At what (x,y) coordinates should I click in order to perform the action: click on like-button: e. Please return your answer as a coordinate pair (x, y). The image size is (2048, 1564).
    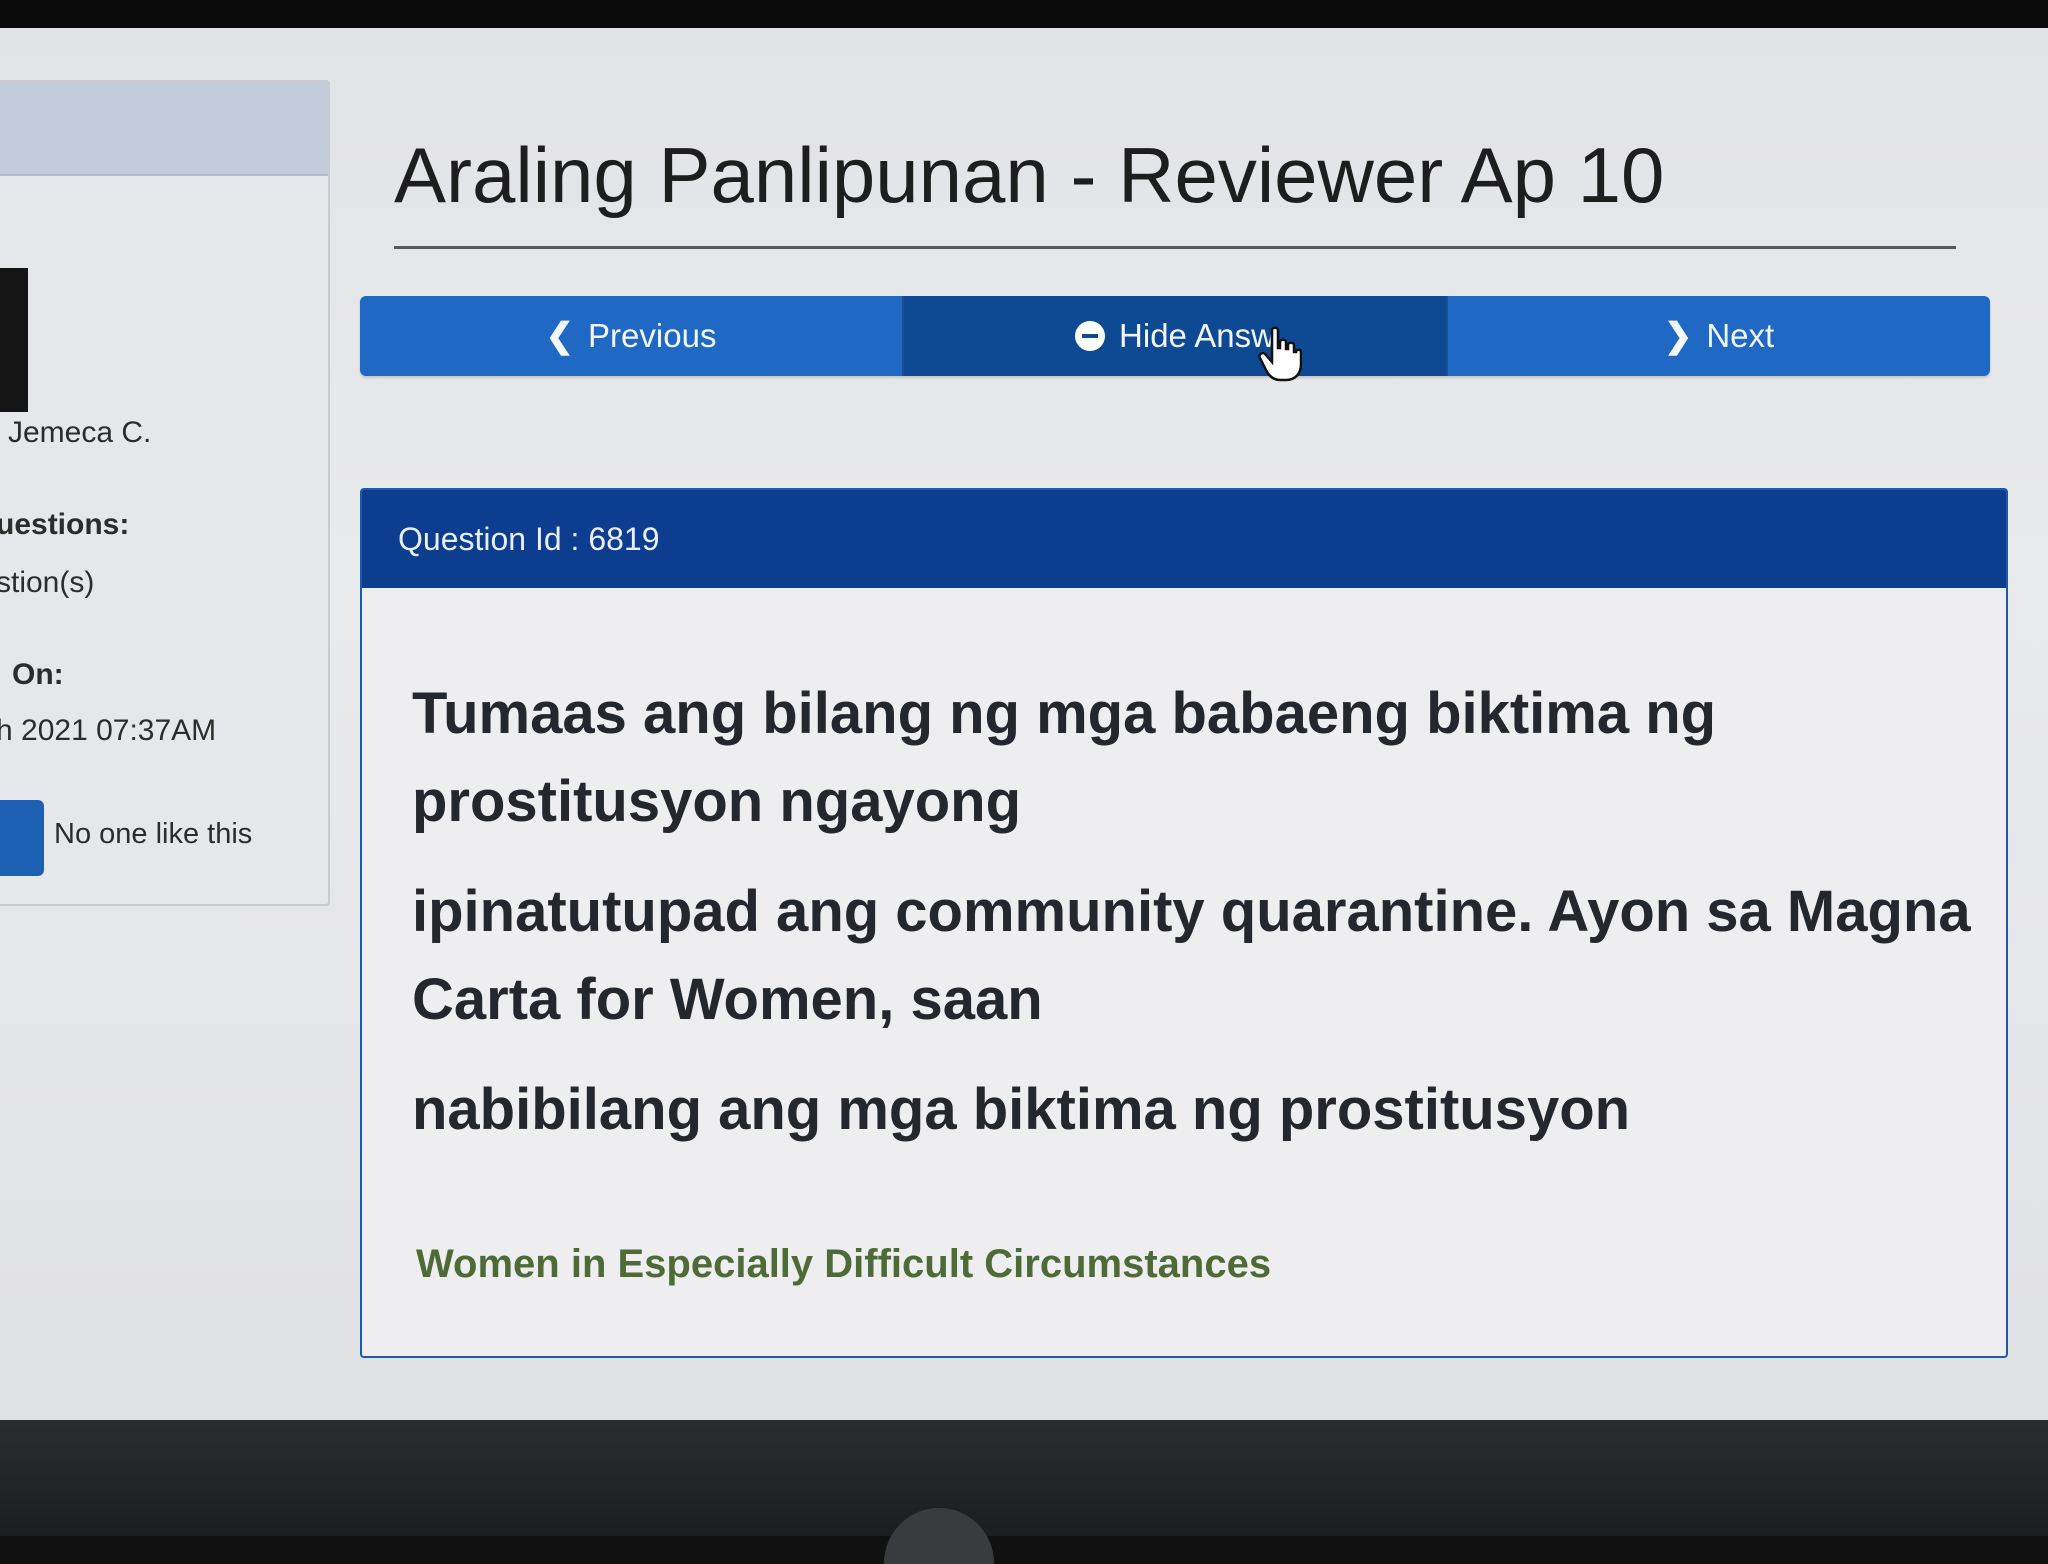
    Looking at the image, I should click on (22, 838).